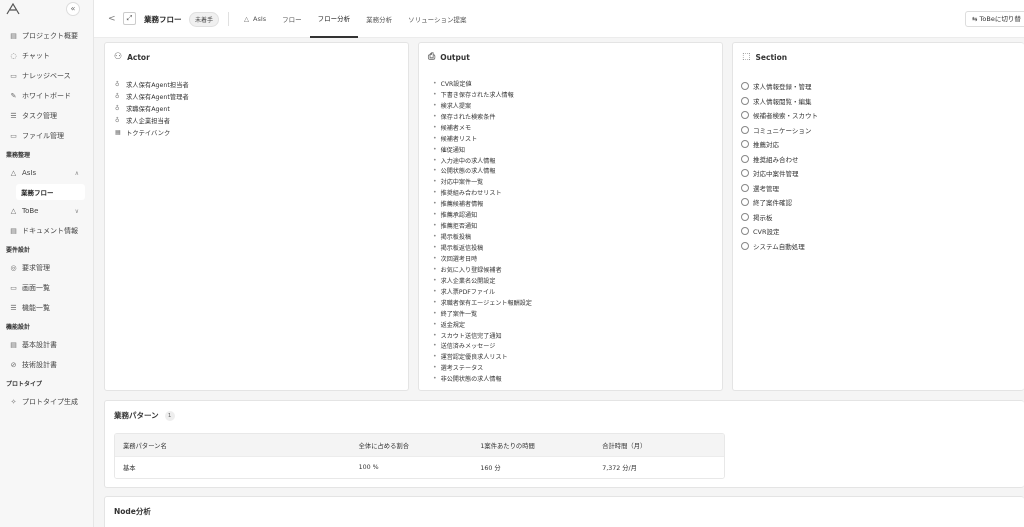 This screenshot has height=527, width=1024. Describe the element at coordinates (474, 358) in the screenshot. I see `output-label: 運営認定優良求人リスト` at that location.